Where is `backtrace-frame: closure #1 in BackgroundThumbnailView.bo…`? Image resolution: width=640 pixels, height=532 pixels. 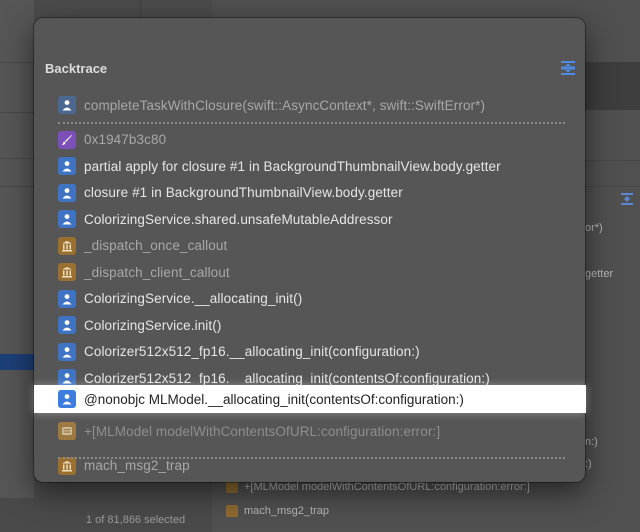 backtrace-frame: closure #1 in BackgroundThumbnailView.bo… is located at coordinates (309, 193).